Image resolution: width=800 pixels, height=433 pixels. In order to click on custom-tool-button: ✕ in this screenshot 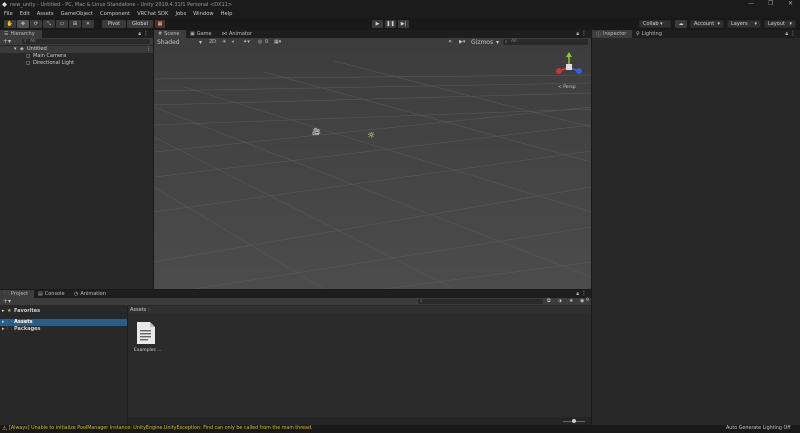, I will do `click(88, 24)`.